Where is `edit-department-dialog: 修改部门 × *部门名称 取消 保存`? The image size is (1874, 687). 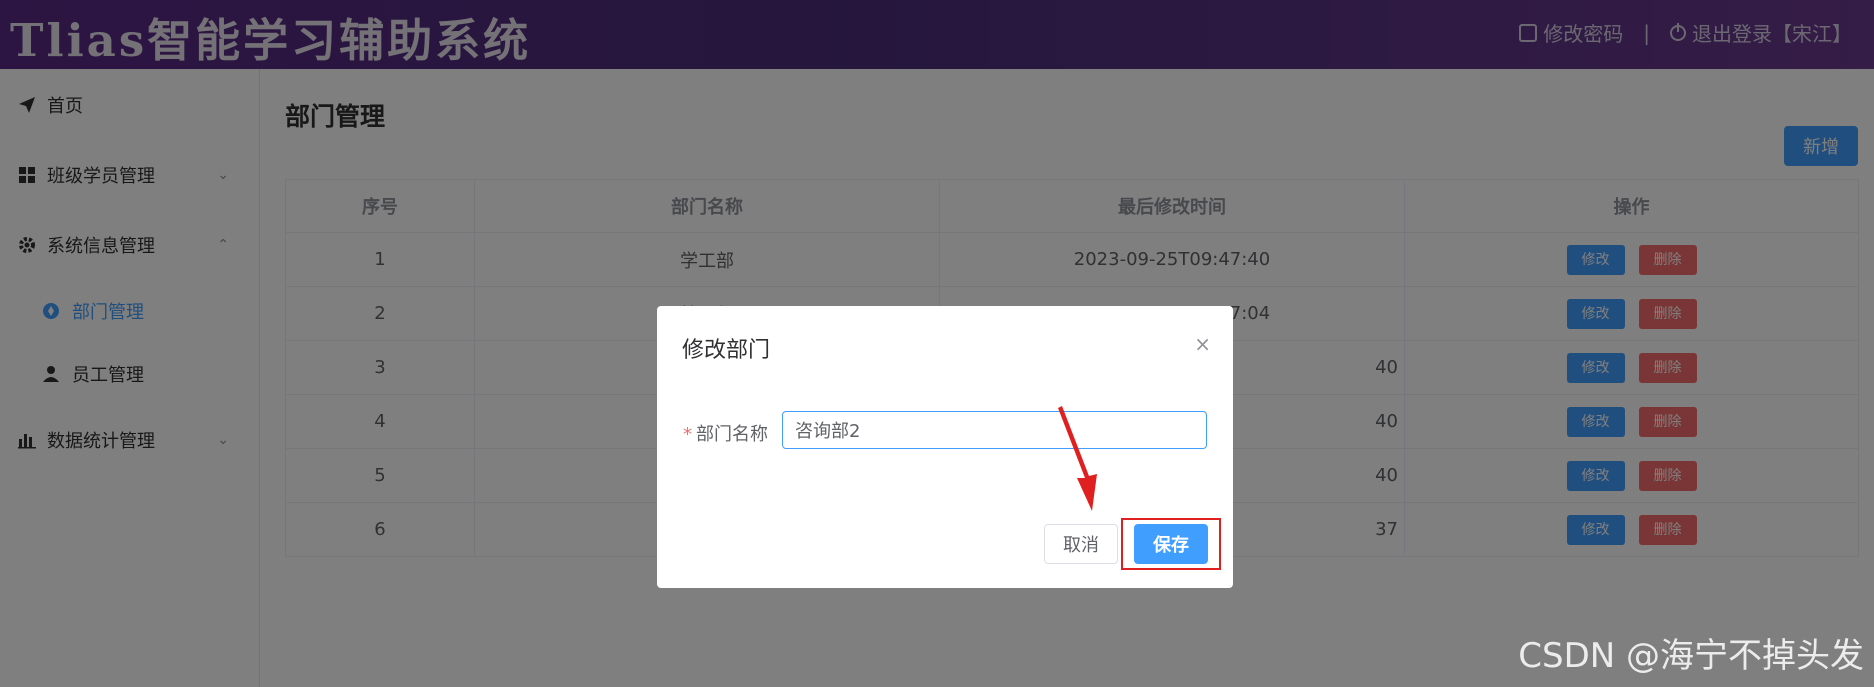
edit-department-dialog: 修改部门 × *部门名称 取消 保存 is located at coordinates (945, 447).